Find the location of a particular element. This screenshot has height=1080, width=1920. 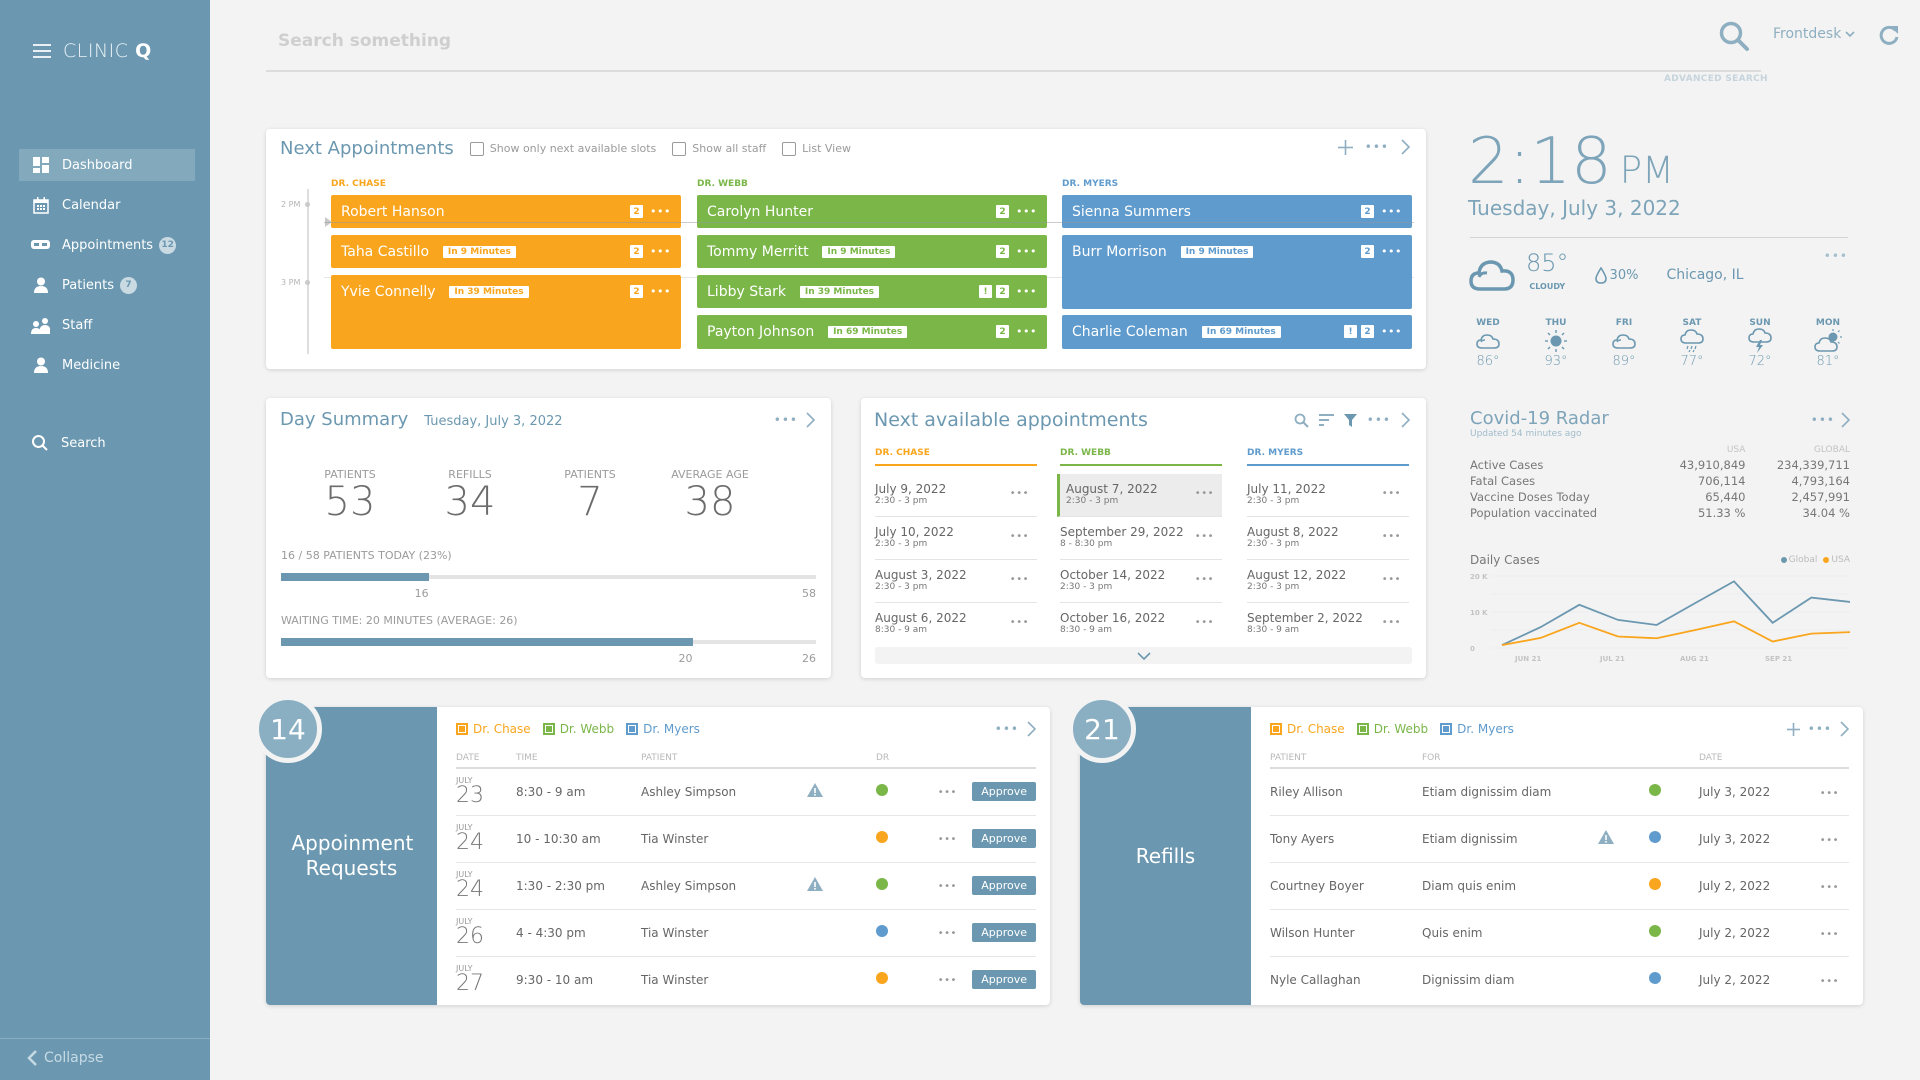

all-staff-checkbox: Show all staff is located at coordinates (719, 148).